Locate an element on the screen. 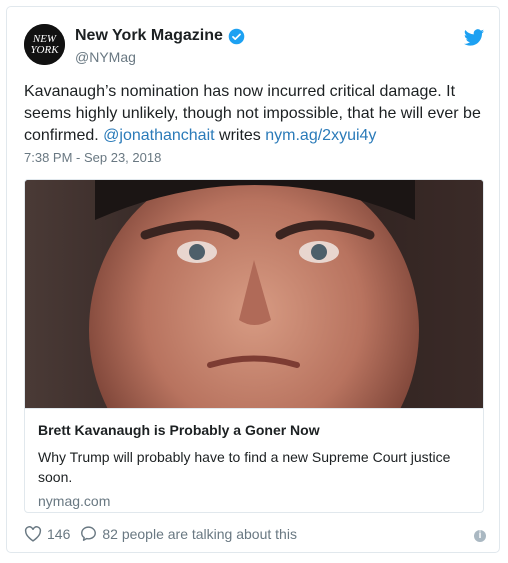  article-headline: Brett Kavanaugh is Probably a Goner Now is located at coordinates (179, 430).